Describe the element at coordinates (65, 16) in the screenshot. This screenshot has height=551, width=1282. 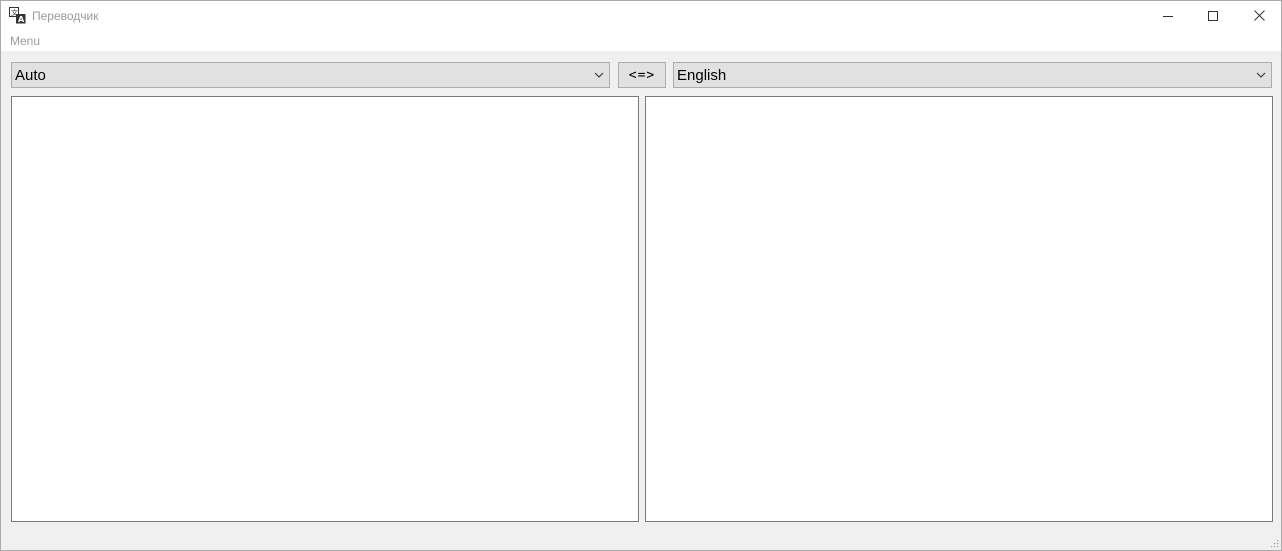
I see `window-title: Переводчик` at that location.